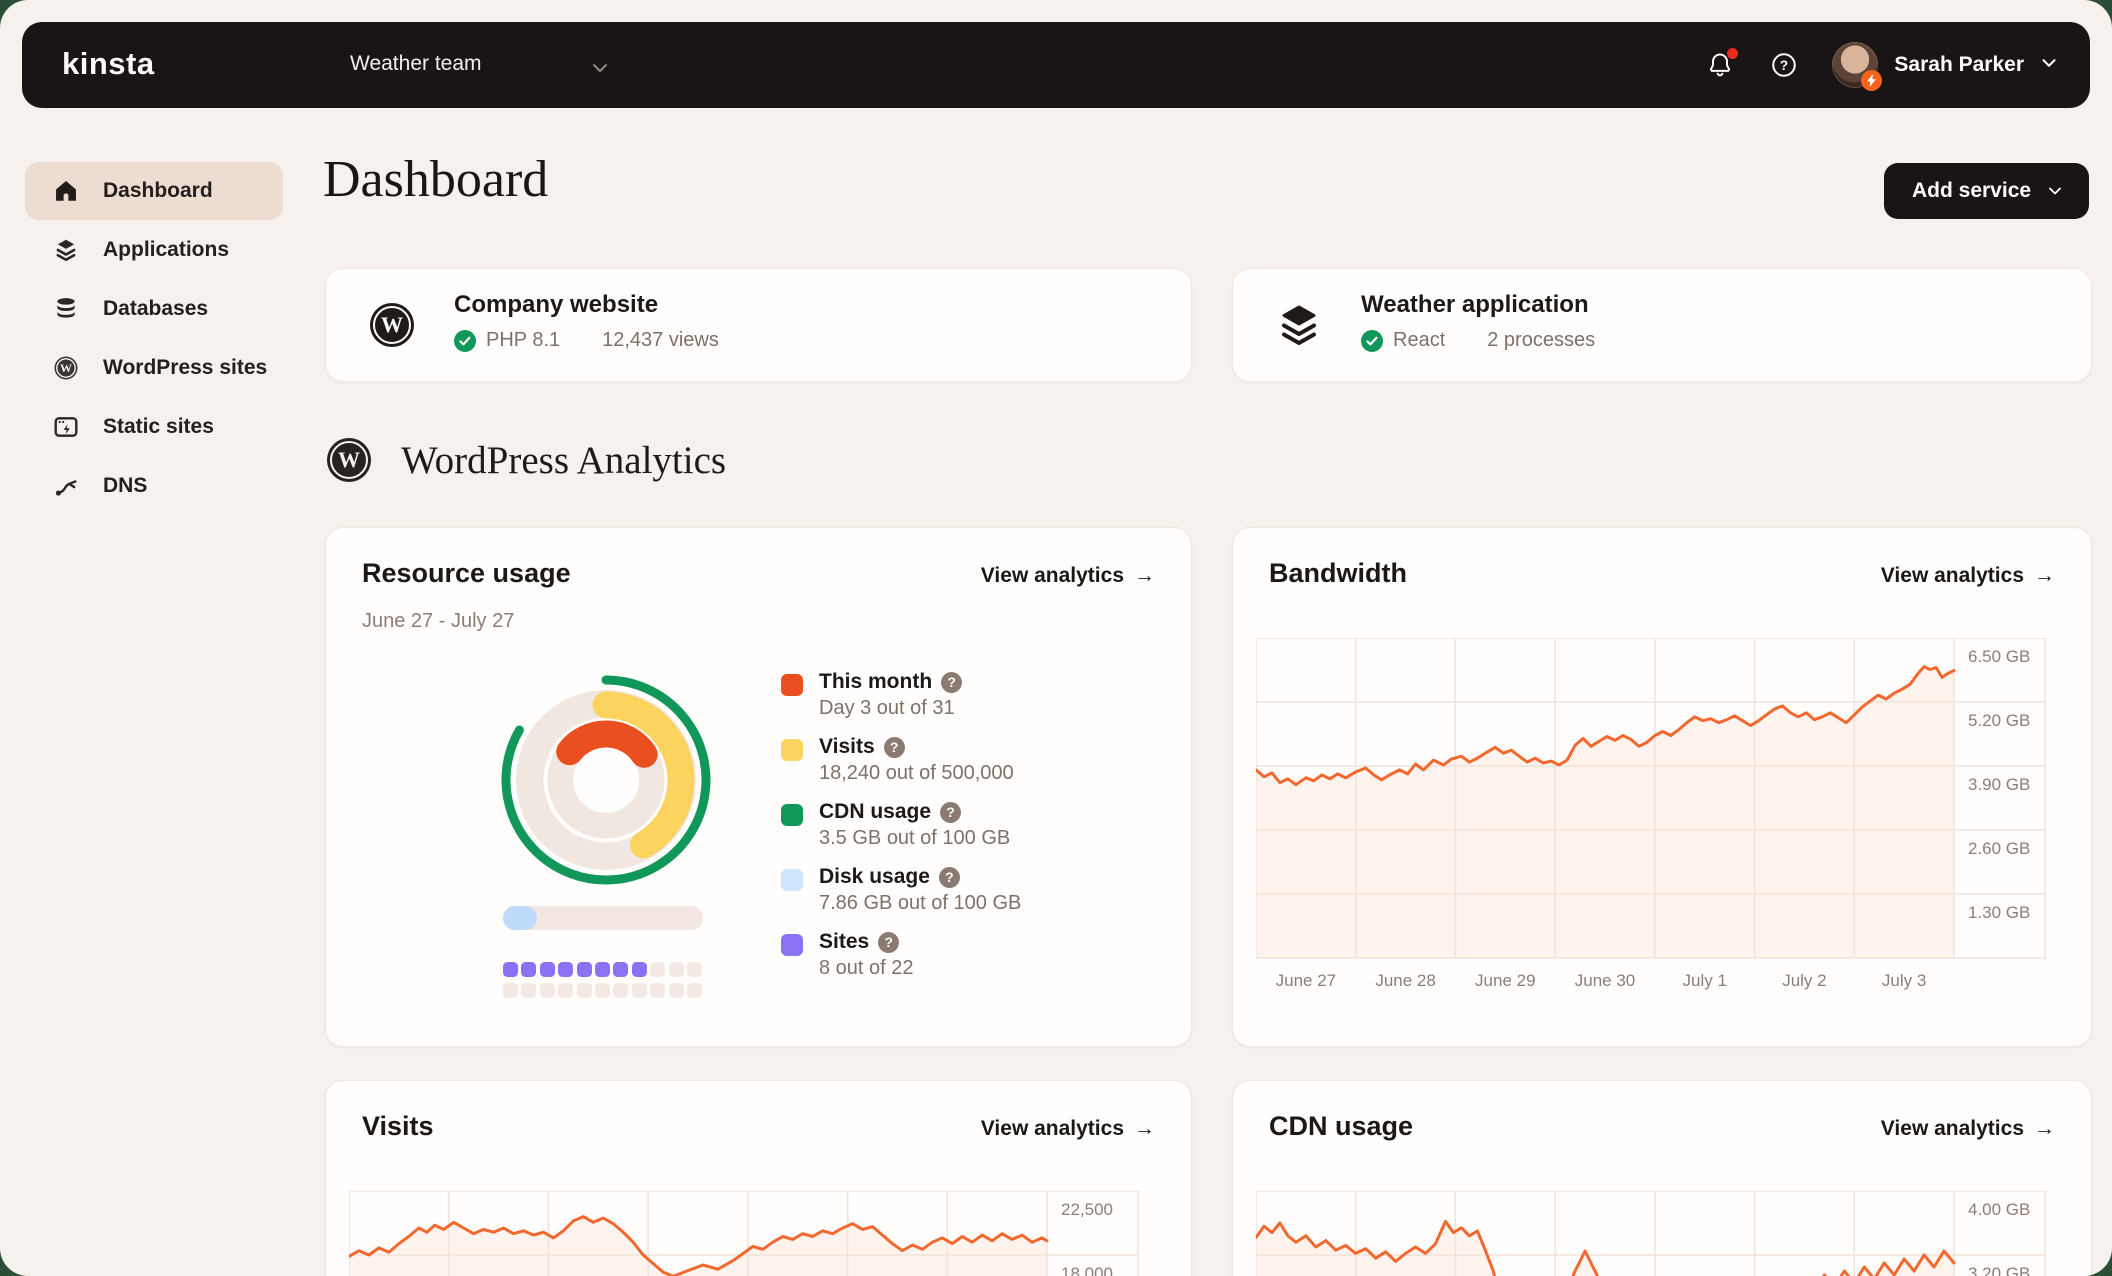 The image size is (2112, 1276). Describe the element at coordinates (398, 1126) in the screenshot. I see `card-title: Visits` at that location.